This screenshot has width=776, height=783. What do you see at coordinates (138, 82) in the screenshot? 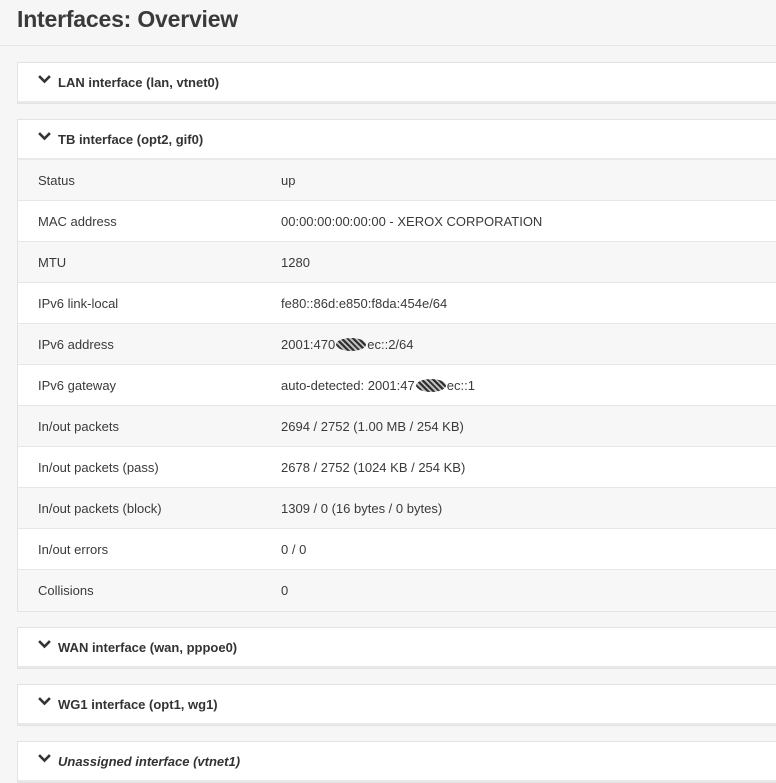
I see `panel-title-lan: LAN interface (lan, vtnet0)` at bounding box center [138, 82].